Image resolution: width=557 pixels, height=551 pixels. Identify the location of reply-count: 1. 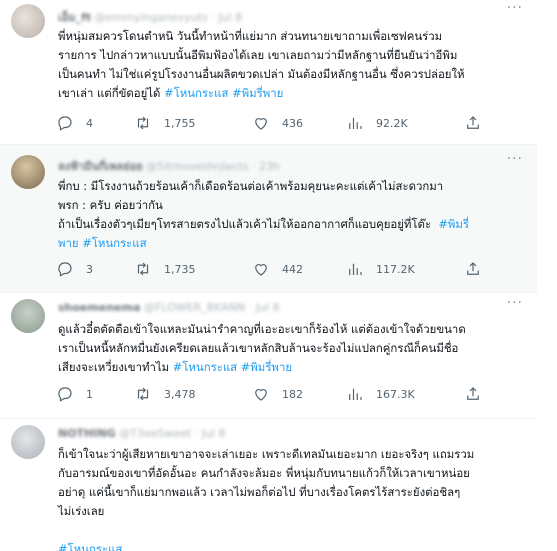
(89, 394).